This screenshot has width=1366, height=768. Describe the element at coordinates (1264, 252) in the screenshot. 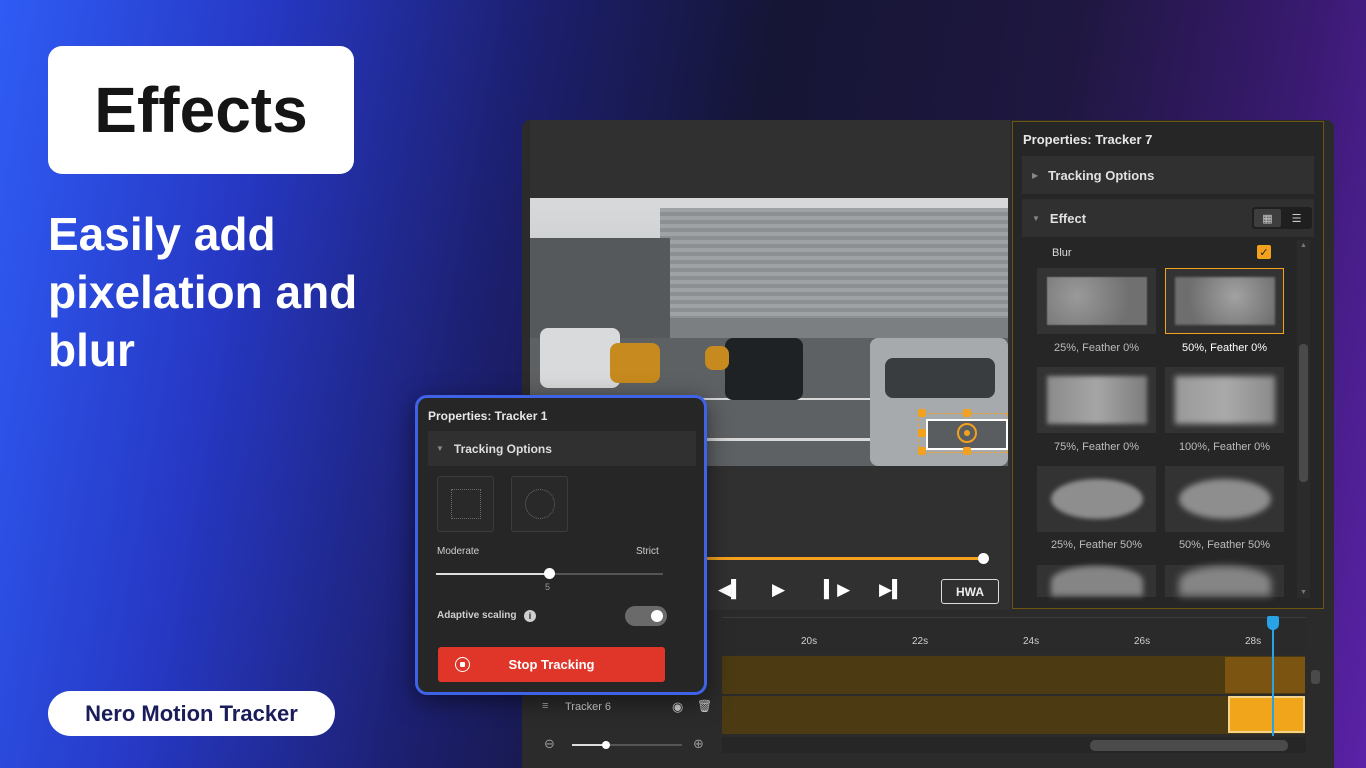

I see `blur-checkbox: ✓` at that location.